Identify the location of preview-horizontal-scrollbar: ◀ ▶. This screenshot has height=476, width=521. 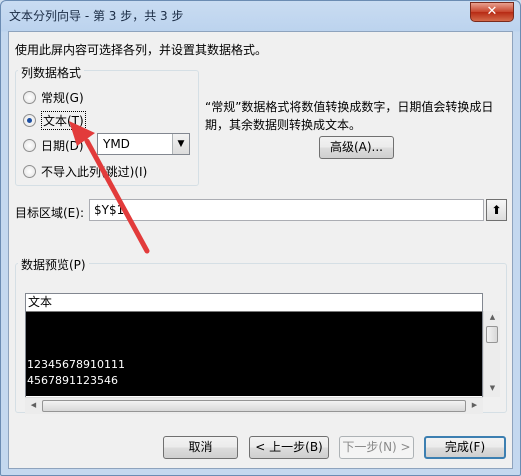
(254, 405).